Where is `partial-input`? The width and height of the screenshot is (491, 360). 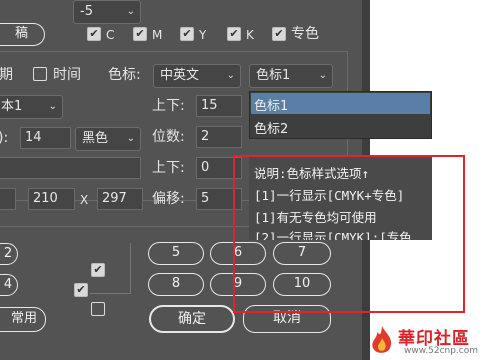 partial-input is located at coordinates (8, 199).